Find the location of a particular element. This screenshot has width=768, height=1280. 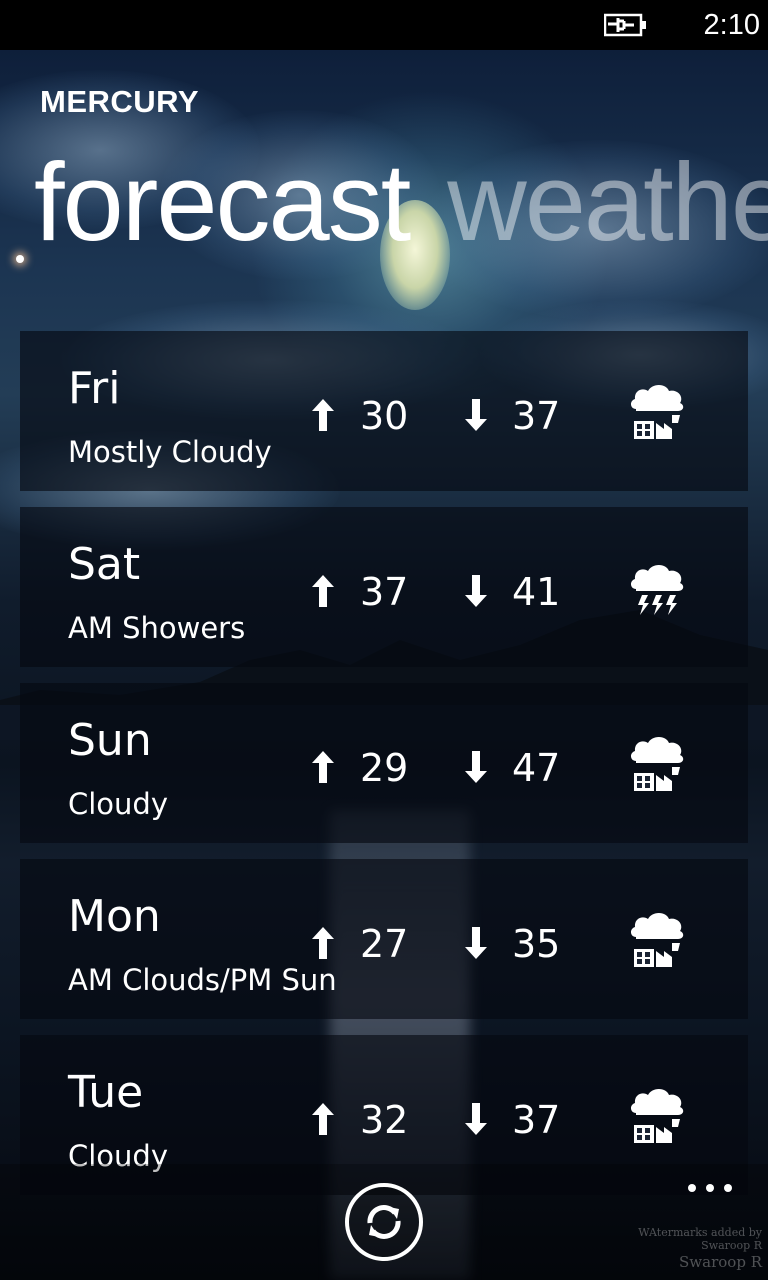

forecast-low: 35 is located at coordinates (536, 944).